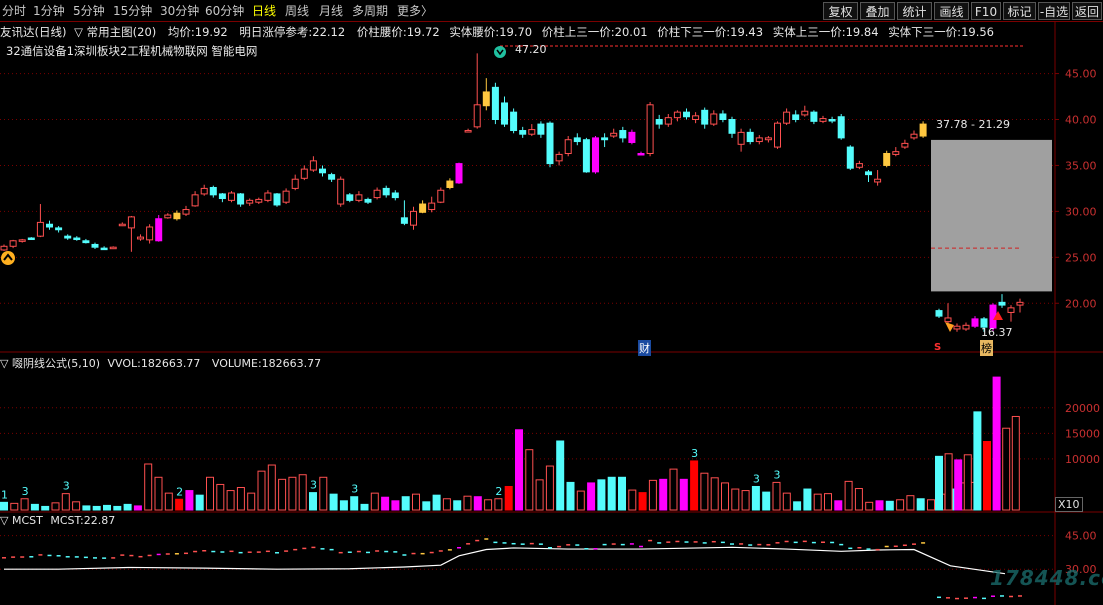 Image resolution: width=1103 pixels, height=605 pixels. What do you see at coordinates (50, 363) in the screenshot?
I see `volume-title: ▽ 啜阴线公式(5,10)` at bounding box center [50, 363].